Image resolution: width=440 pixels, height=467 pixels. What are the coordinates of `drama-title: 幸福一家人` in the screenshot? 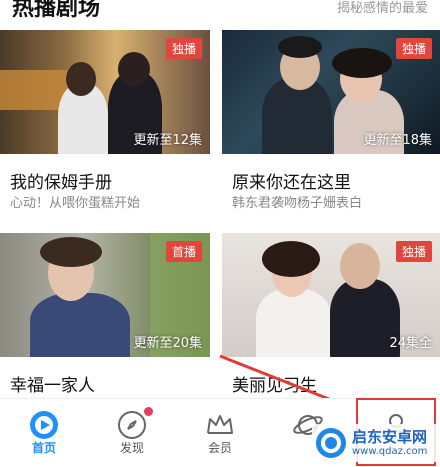 It's located at (52, 383).